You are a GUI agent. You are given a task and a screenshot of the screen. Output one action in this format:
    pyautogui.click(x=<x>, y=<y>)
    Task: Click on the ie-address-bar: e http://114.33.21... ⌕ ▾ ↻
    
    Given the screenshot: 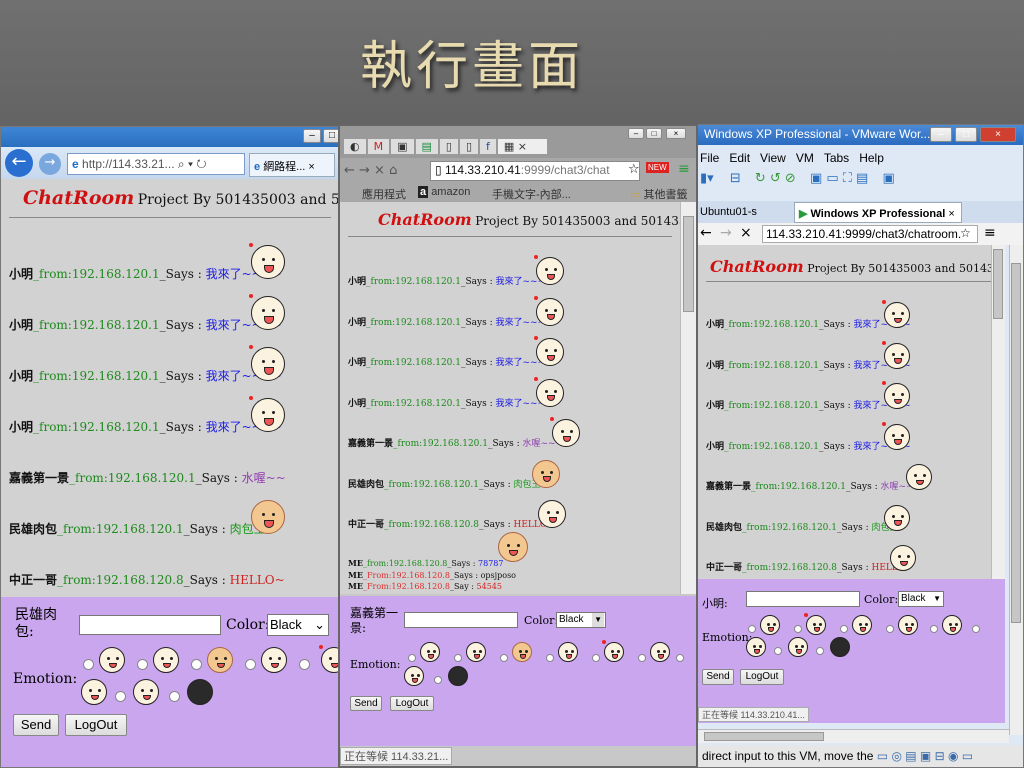 What is the action you would take?
    pyautogui.click(x=156, y=164)
    